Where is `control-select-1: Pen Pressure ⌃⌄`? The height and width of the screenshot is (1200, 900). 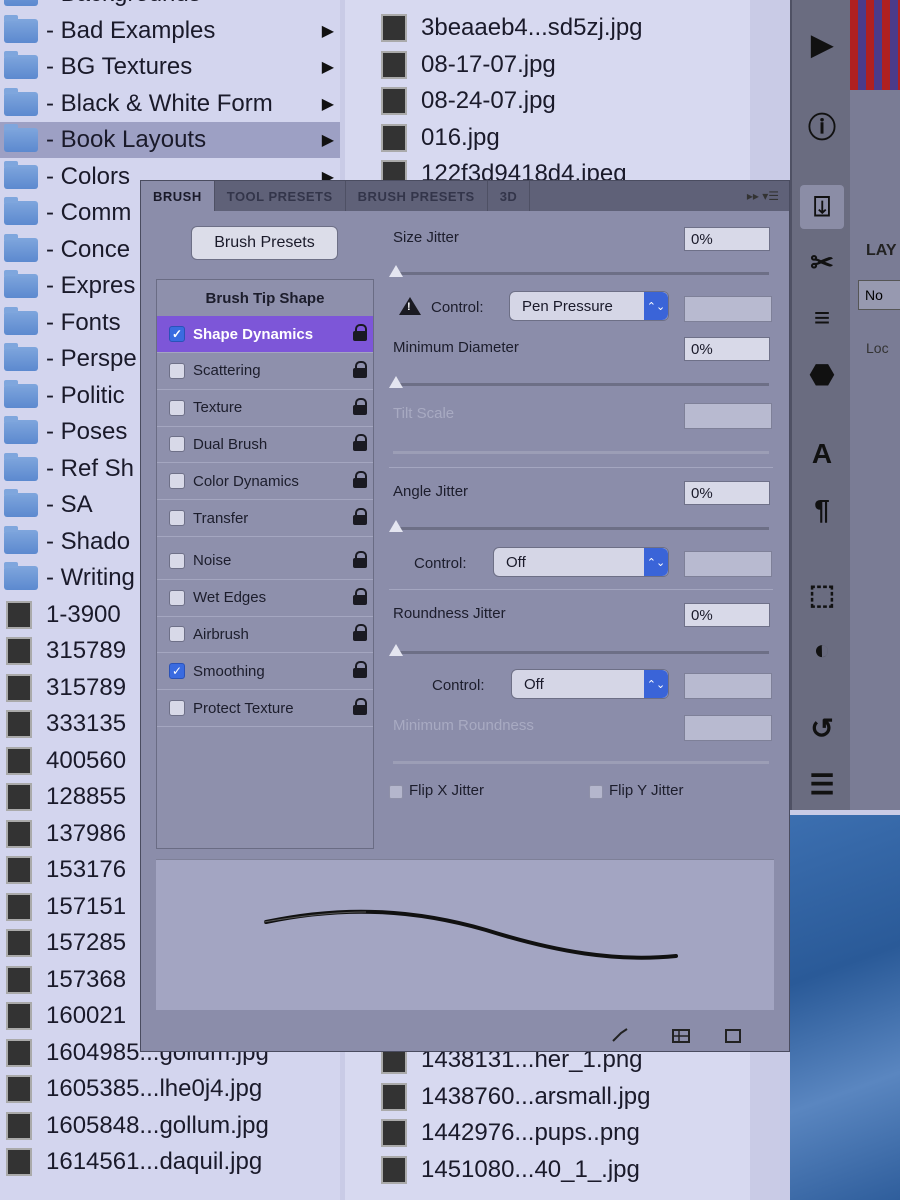
control-select-1: Pen Pressure ⌃⌄ is located at coordinates (589, 306).